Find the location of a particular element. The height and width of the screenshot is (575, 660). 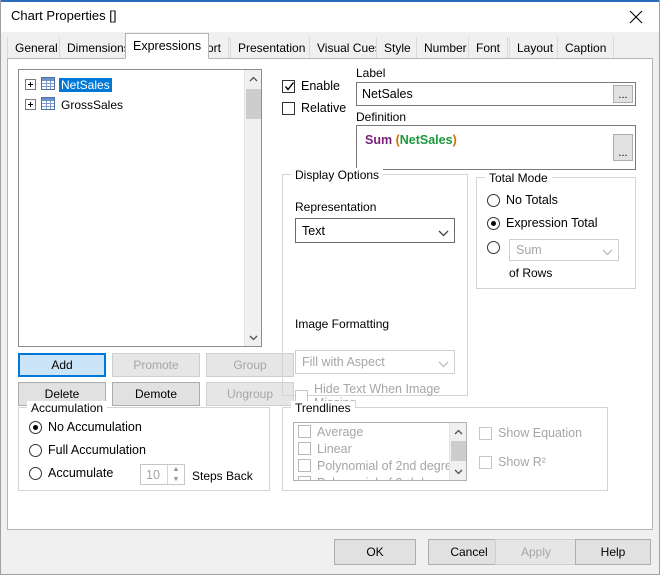

total-mode-title: Total Mode is located at coordinates (518, 178).